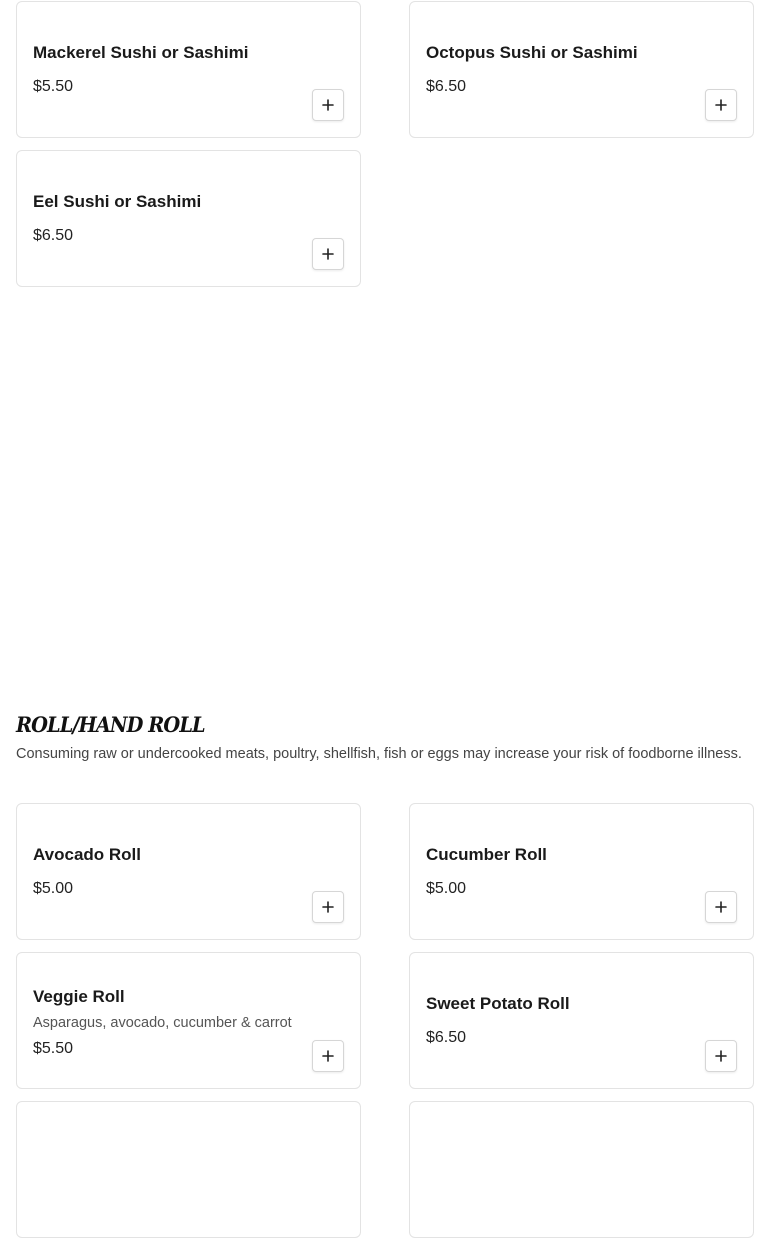  I want to click on menu-item-body: Sweet Potato Roll $6.50, so click(559, 1020).